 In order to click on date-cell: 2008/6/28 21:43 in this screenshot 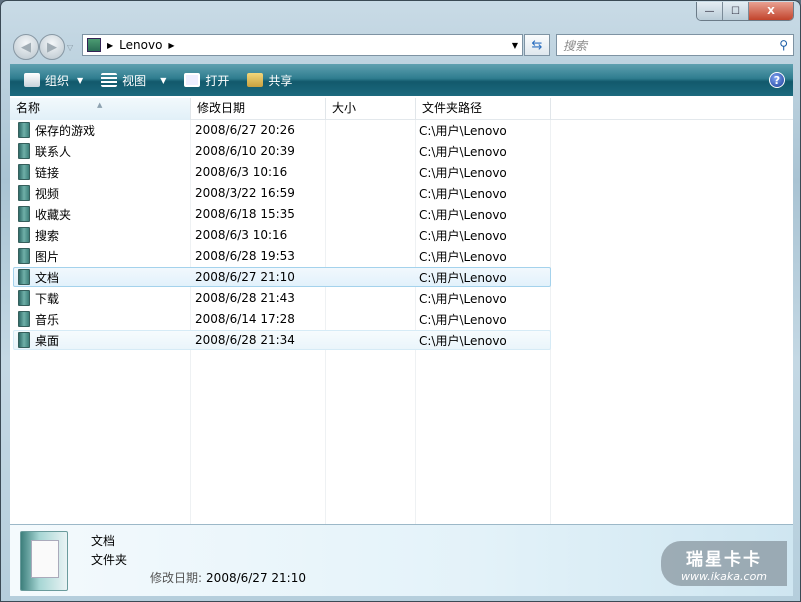, I will do `click(245, 298)`.